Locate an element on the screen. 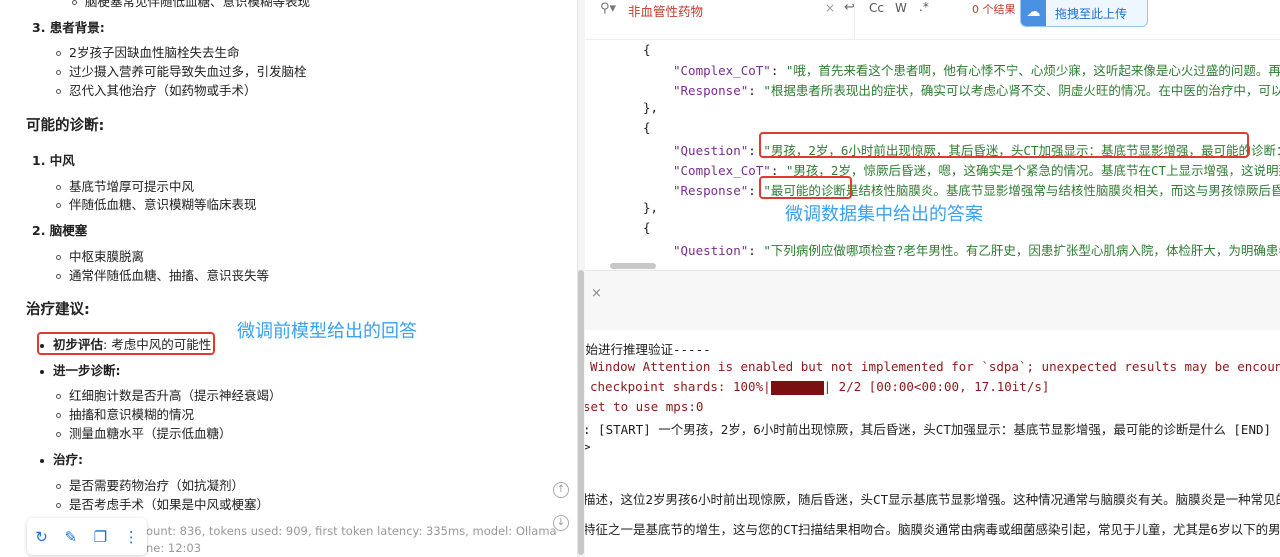 This screenshot has width=1280, height=557. list-item: 初步评估: 考虑中风的可能性 is located at coordinates (125, 343).